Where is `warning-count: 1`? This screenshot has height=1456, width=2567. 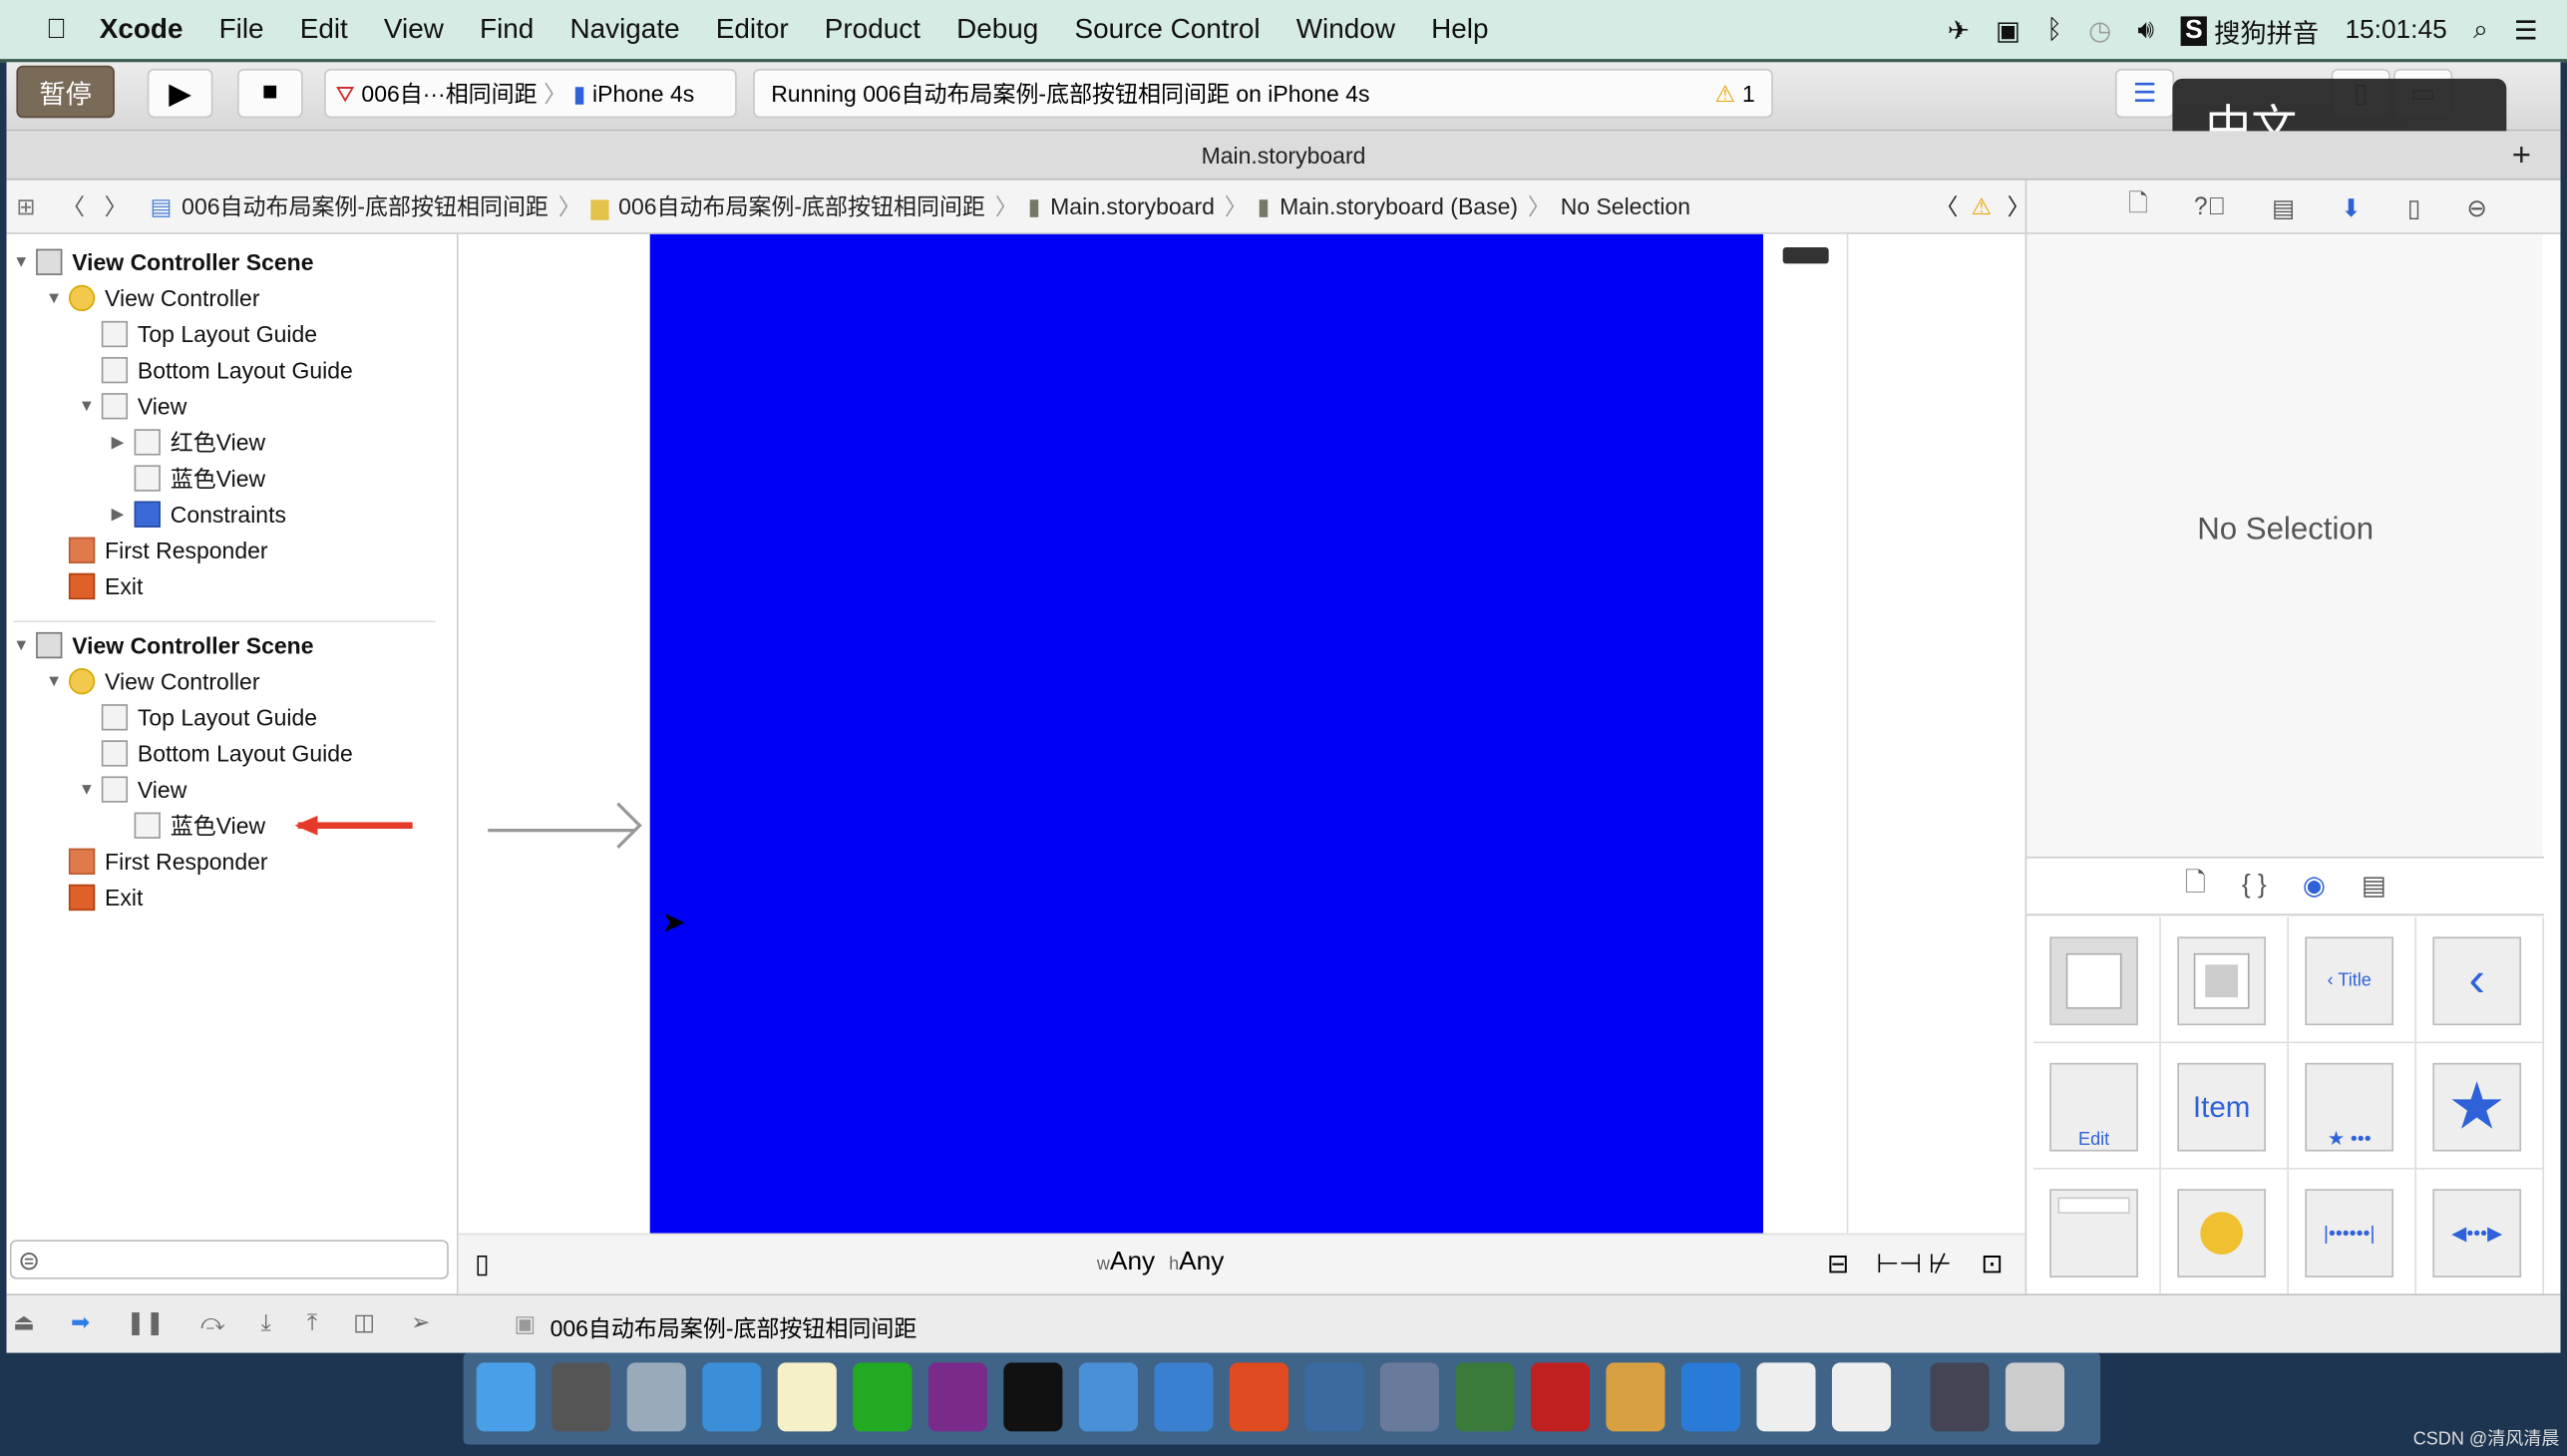
warning-count: 1 is located at coordinates (1748, 93).